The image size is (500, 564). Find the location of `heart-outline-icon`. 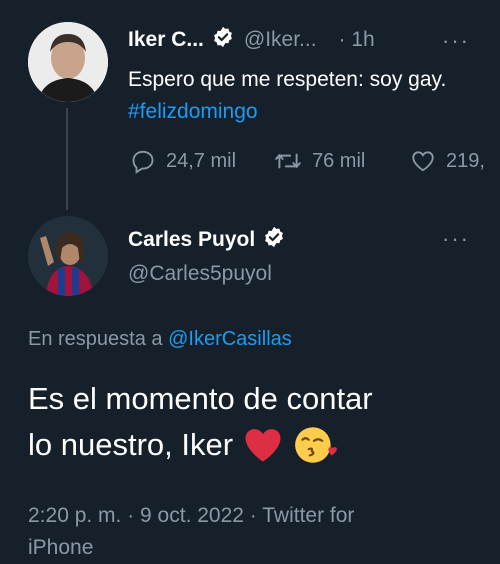

heart-outline-icon is located at coordinates (423, 161).